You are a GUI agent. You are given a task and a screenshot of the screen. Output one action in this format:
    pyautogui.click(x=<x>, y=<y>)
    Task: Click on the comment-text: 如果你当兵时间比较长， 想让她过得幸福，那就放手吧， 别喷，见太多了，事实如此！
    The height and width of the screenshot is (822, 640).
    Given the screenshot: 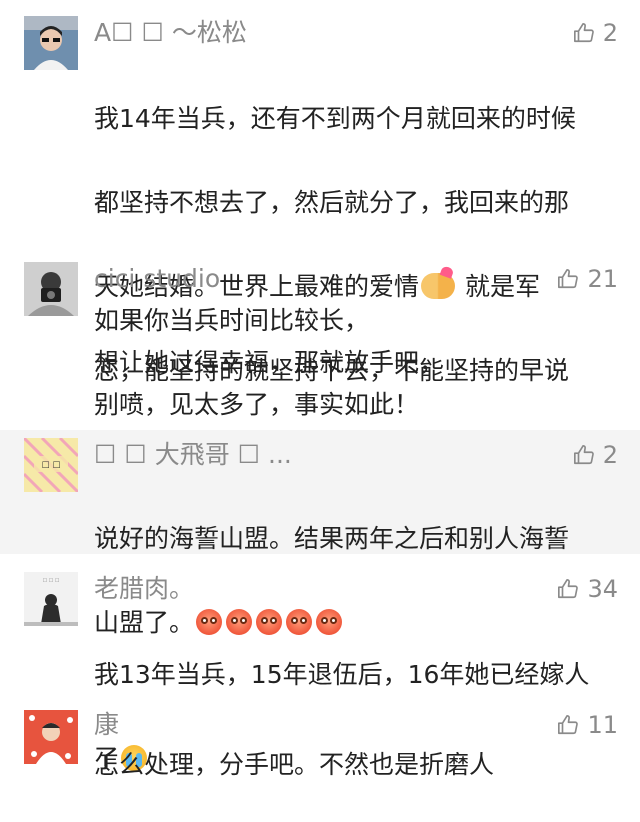 What is the action you would take?
    pyautogui.click(x=269, y=362)
    